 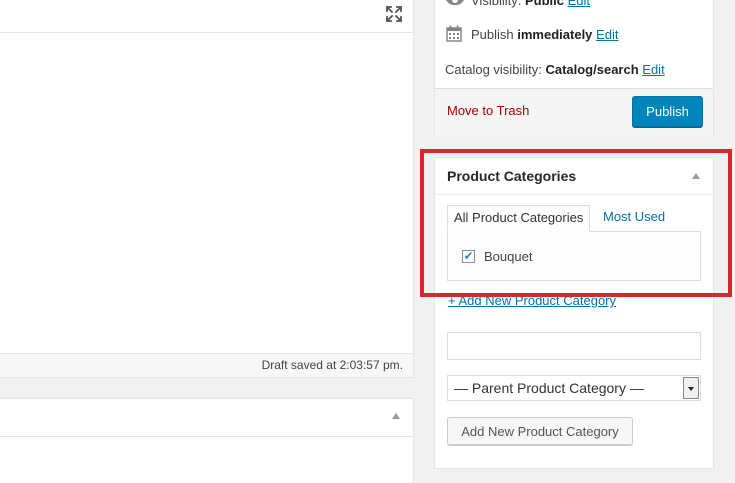 I want to click on visibility-row: Visibility: Public Edit, so click(x=530, y=4).